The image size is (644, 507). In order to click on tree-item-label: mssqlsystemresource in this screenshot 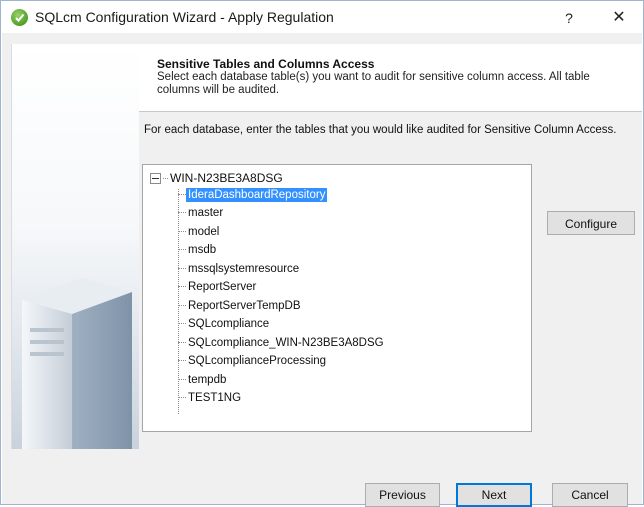, I will do `click(244, 268)`.